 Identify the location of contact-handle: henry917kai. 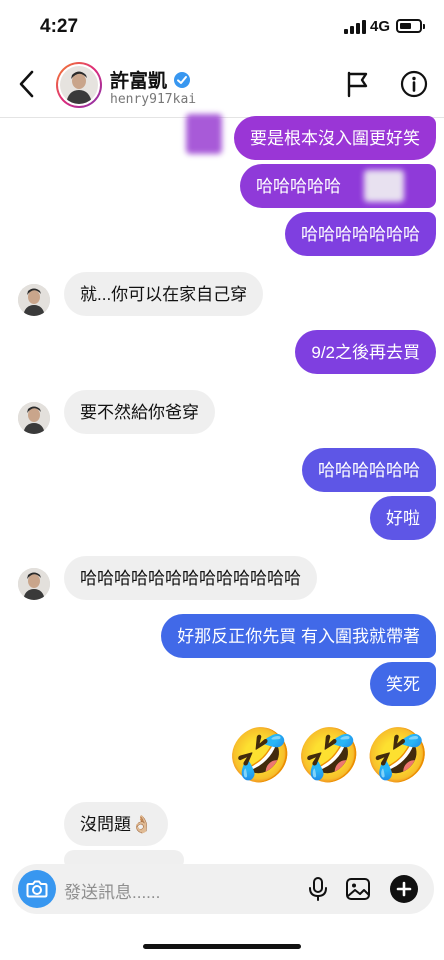
(153, 99).